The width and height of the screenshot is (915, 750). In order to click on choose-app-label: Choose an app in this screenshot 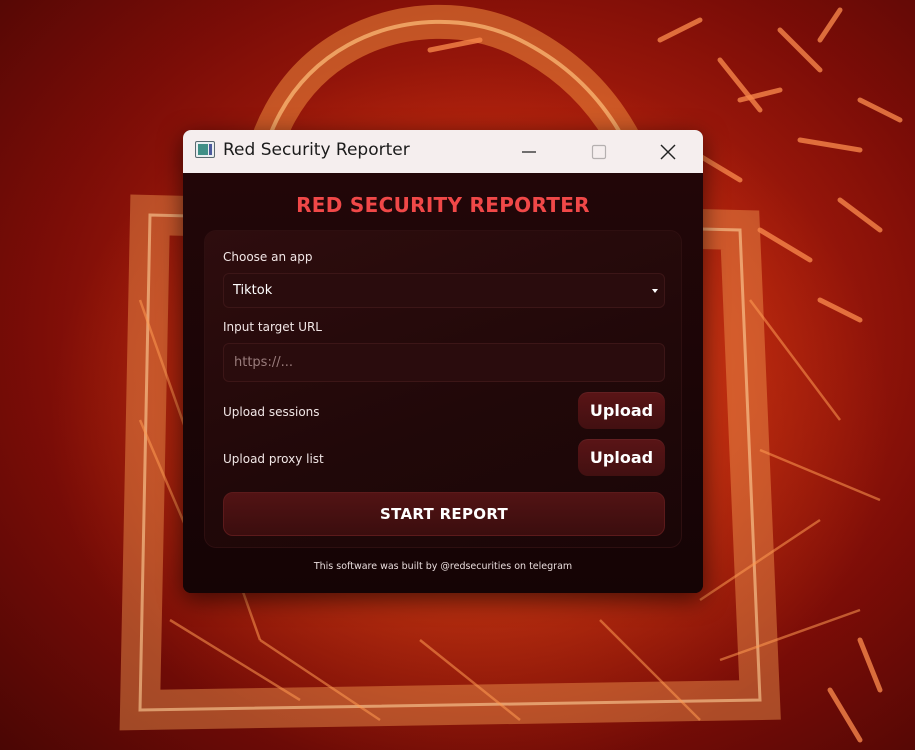, I will do `click(268, 257)`.